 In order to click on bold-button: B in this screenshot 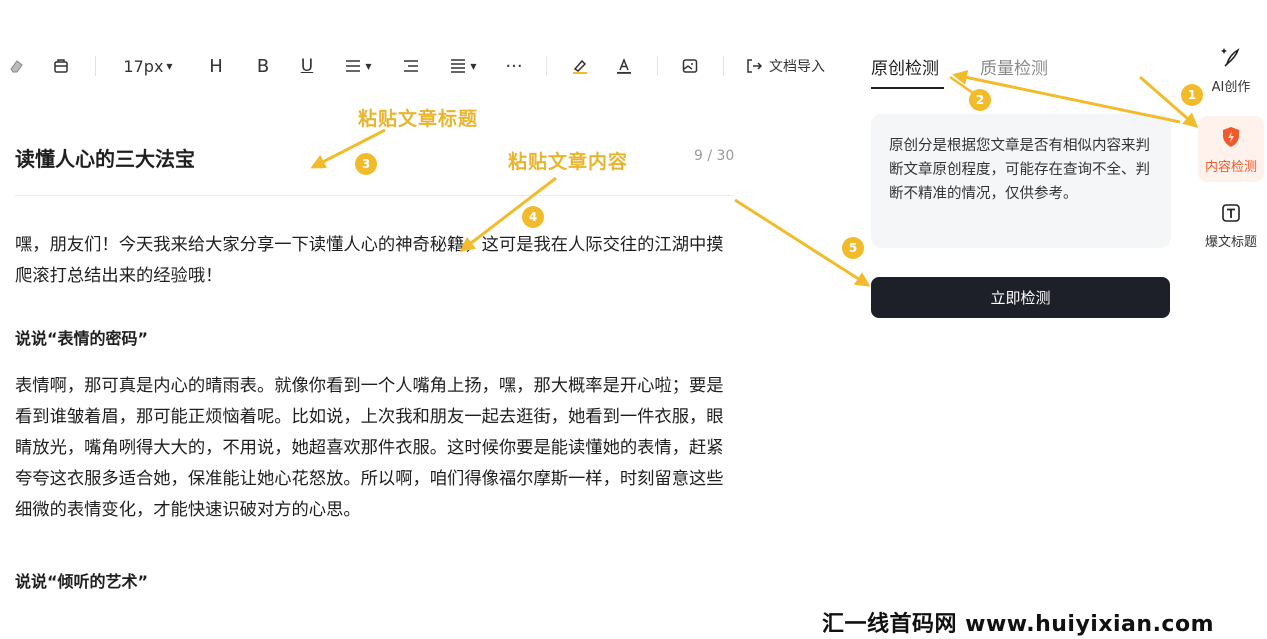, I will do `click(263, 66)`.